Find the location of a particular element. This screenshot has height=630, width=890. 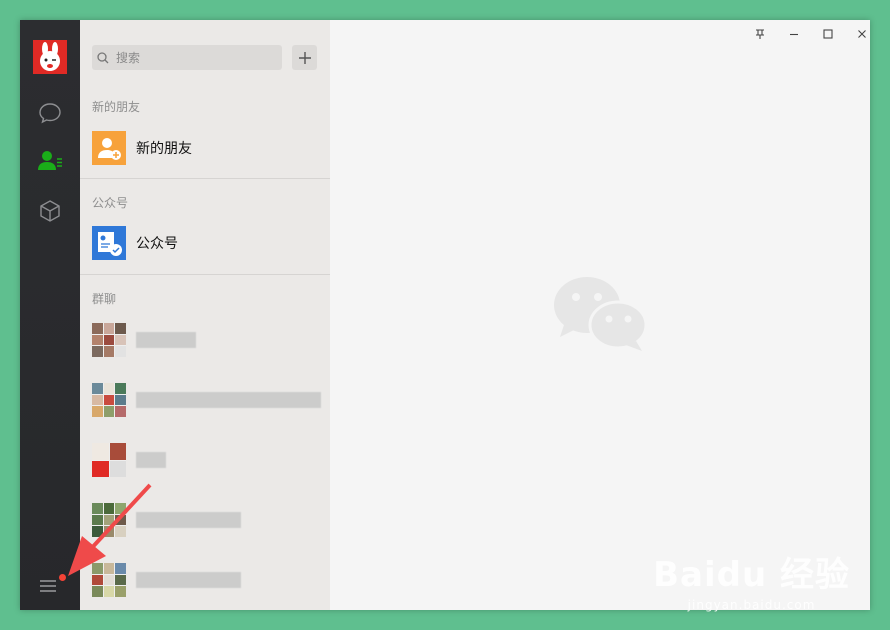

official-accounts-icon is located at coordinates (109, 243).